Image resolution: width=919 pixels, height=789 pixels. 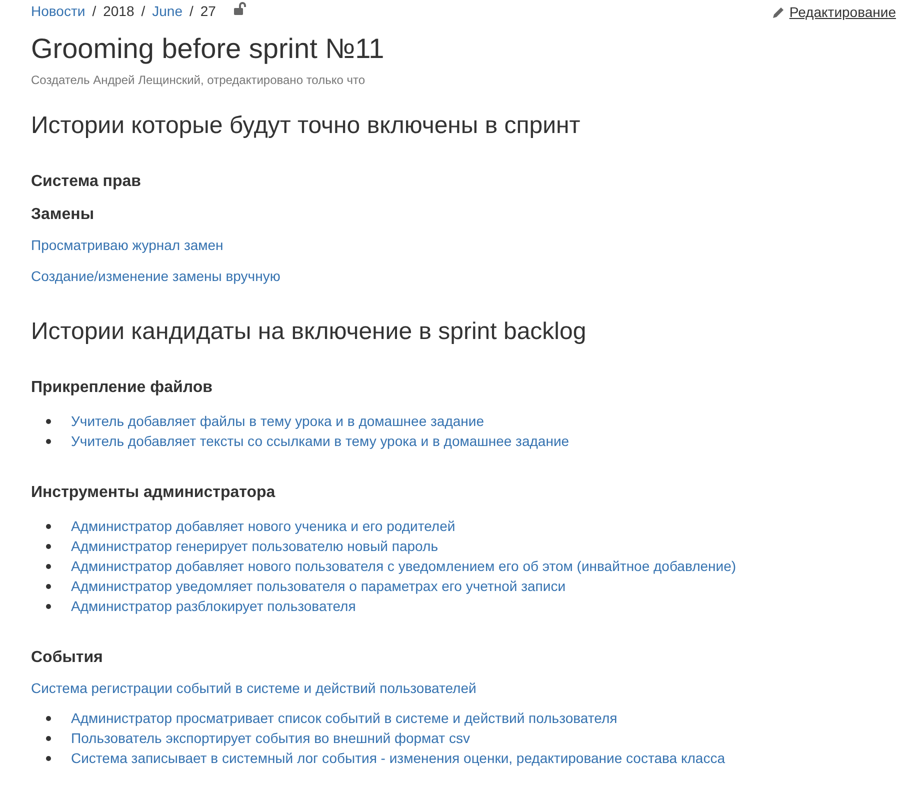 What do you see at coordinates (834, 12) in the screenshot?
I see `edit-link: Редактирование` at bounding box center [834, 12].